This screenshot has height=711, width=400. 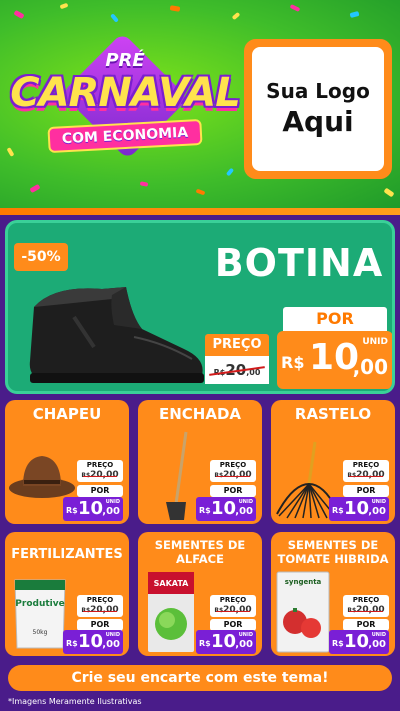 What do you see at coordinates (40, 614) in the screenshot?
I see `fertilizer-bag-icon: Produtive 50kg` at bounding box center [40, 614].